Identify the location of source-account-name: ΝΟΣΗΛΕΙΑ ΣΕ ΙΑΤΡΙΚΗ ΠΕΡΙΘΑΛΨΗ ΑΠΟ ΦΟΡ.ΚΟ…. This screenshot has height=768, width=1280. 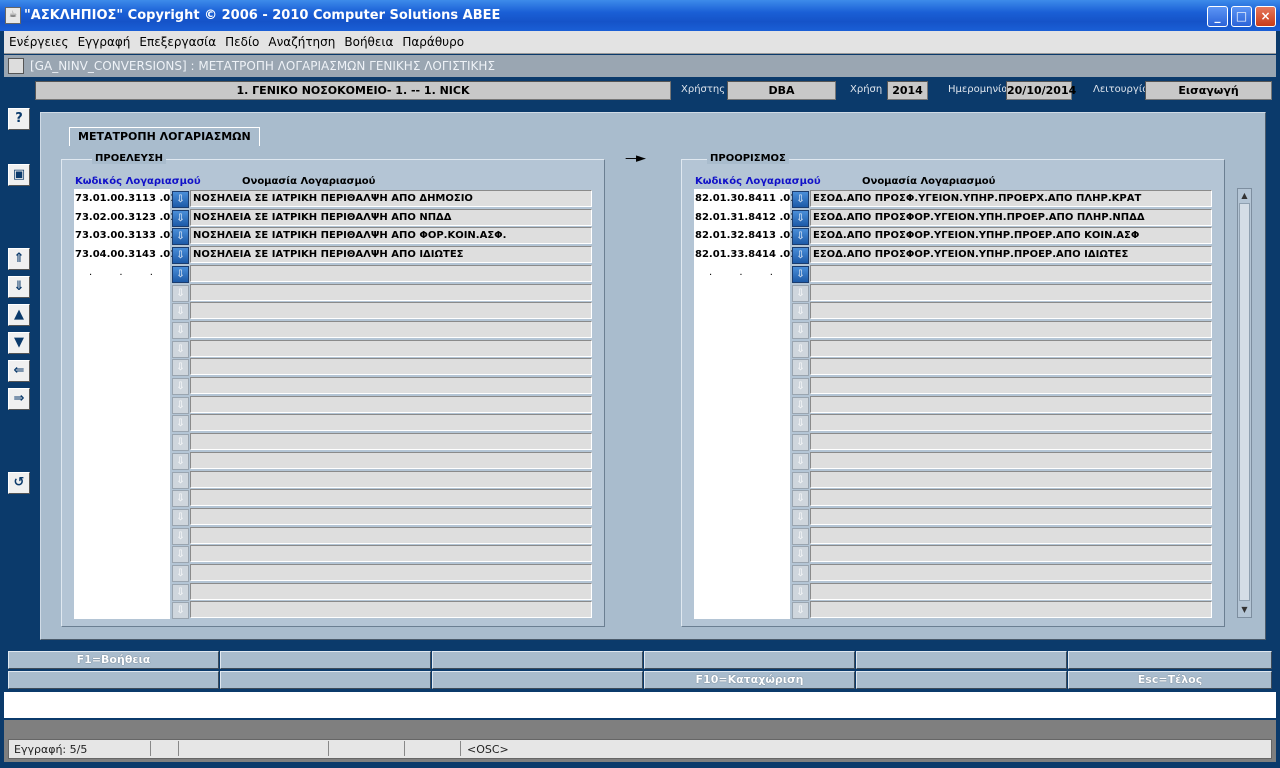
(391, 235).